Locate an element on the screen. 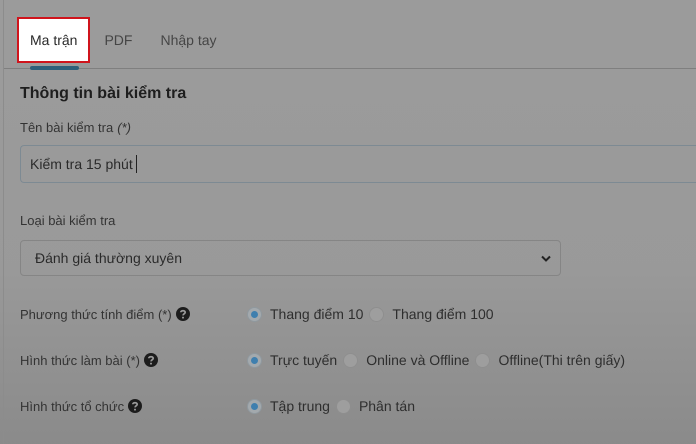 This screenshot has width=696, height=444. text-input: Kiểm tra 15 phút is located at coordinates (358, 164).